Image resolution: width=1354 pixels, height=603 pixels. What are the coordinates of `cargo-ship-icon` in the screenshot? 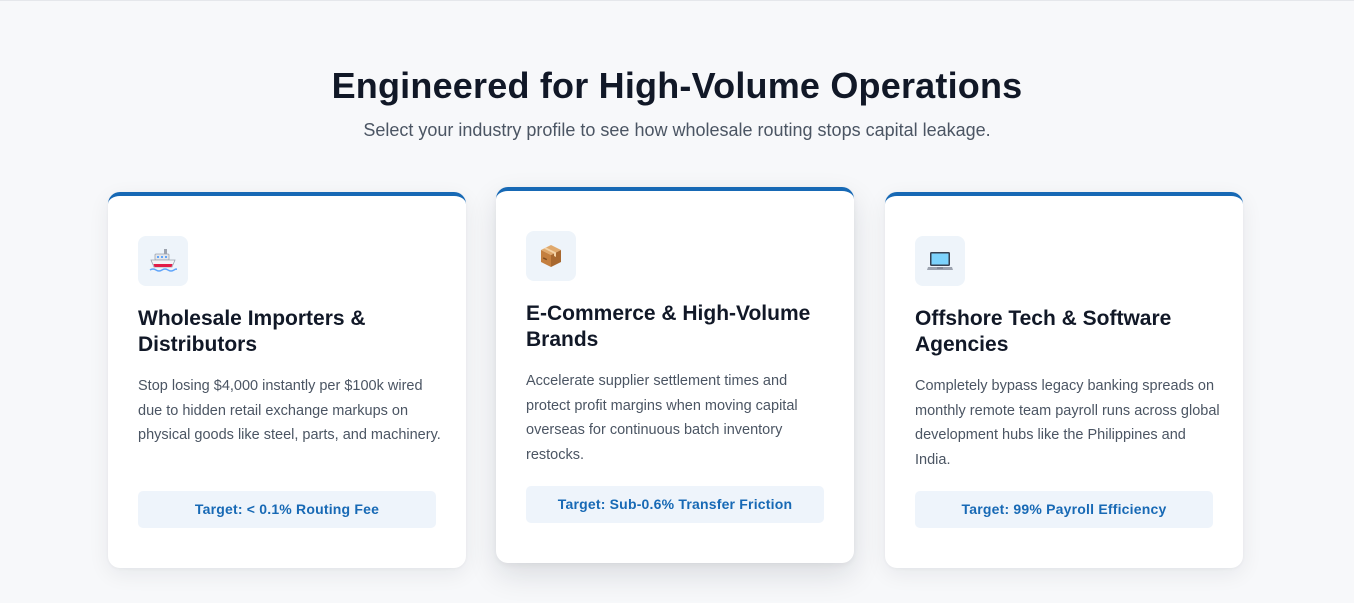 It's located at (163, 260).